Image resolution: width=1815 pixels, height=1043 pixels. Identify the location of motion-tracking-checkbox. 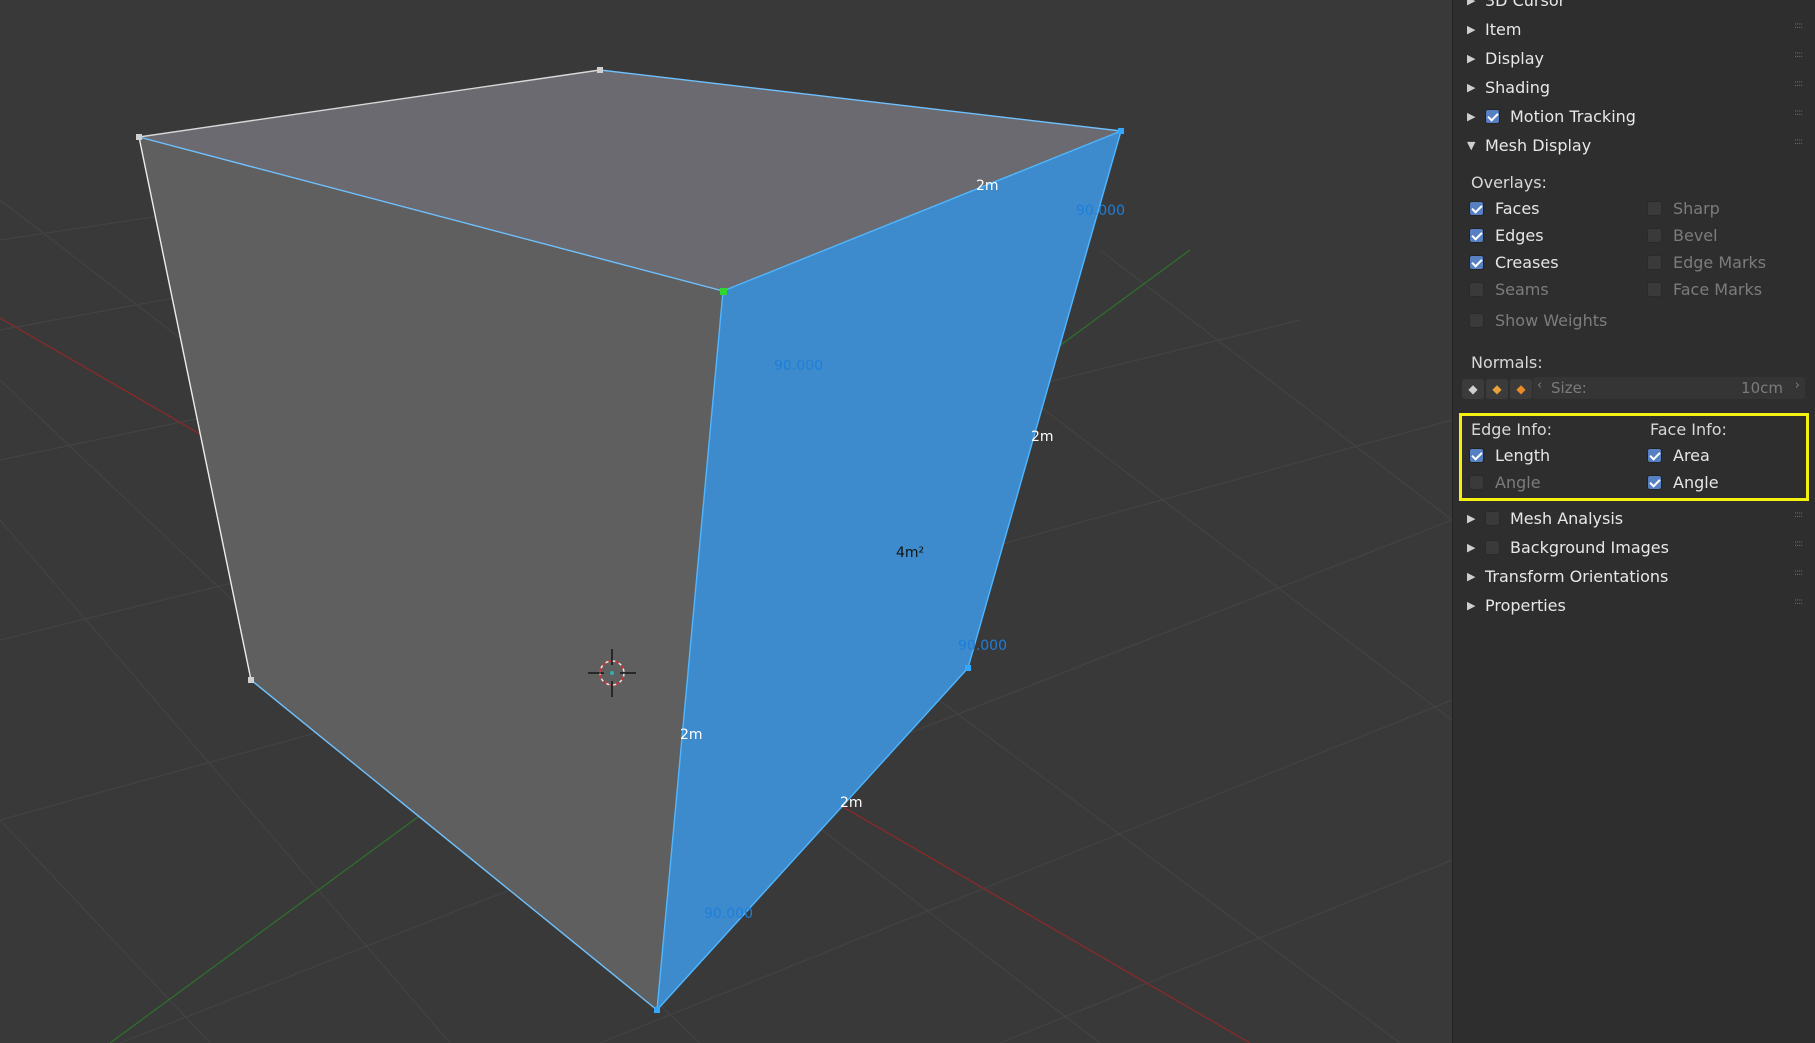
(1492, 116).